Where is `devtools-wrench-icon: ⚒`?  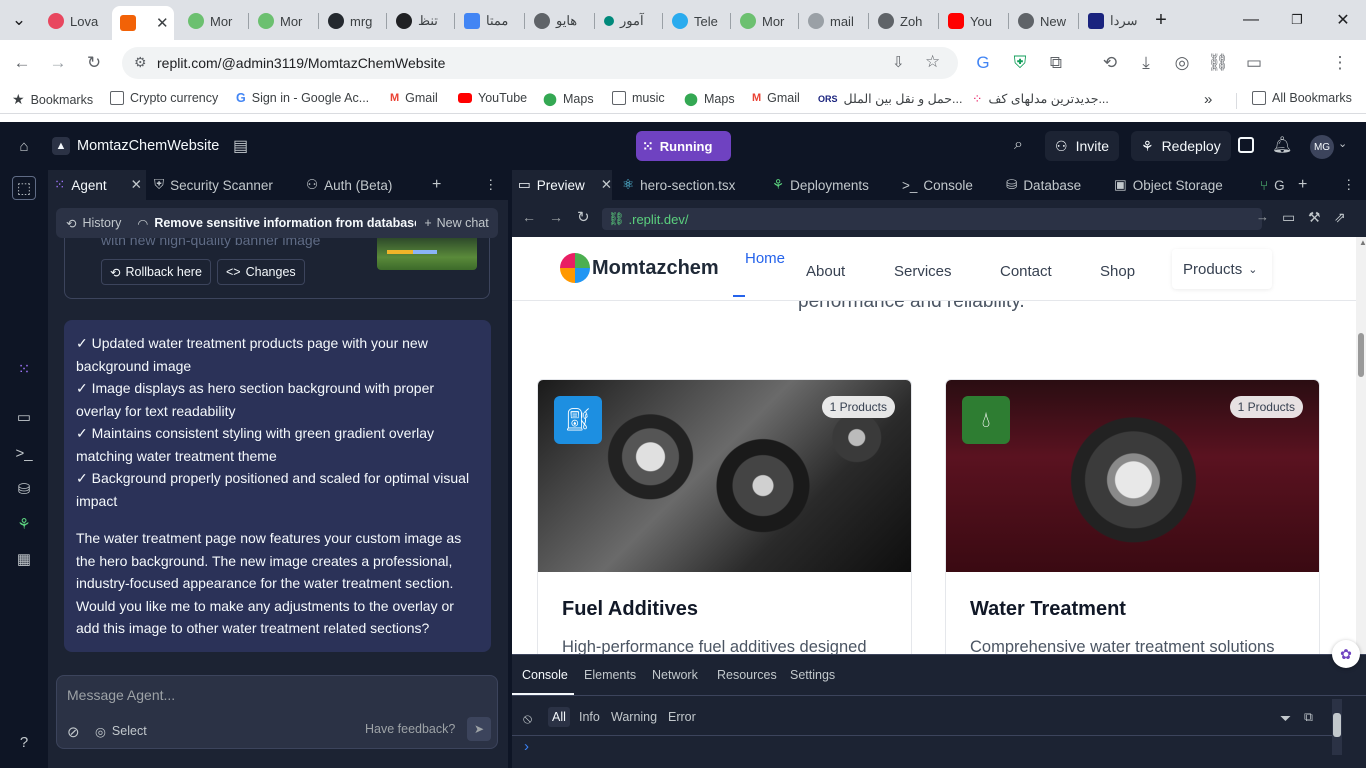
devtools-wrench-icon: ⚒ is located at coordinates (1314, 217).